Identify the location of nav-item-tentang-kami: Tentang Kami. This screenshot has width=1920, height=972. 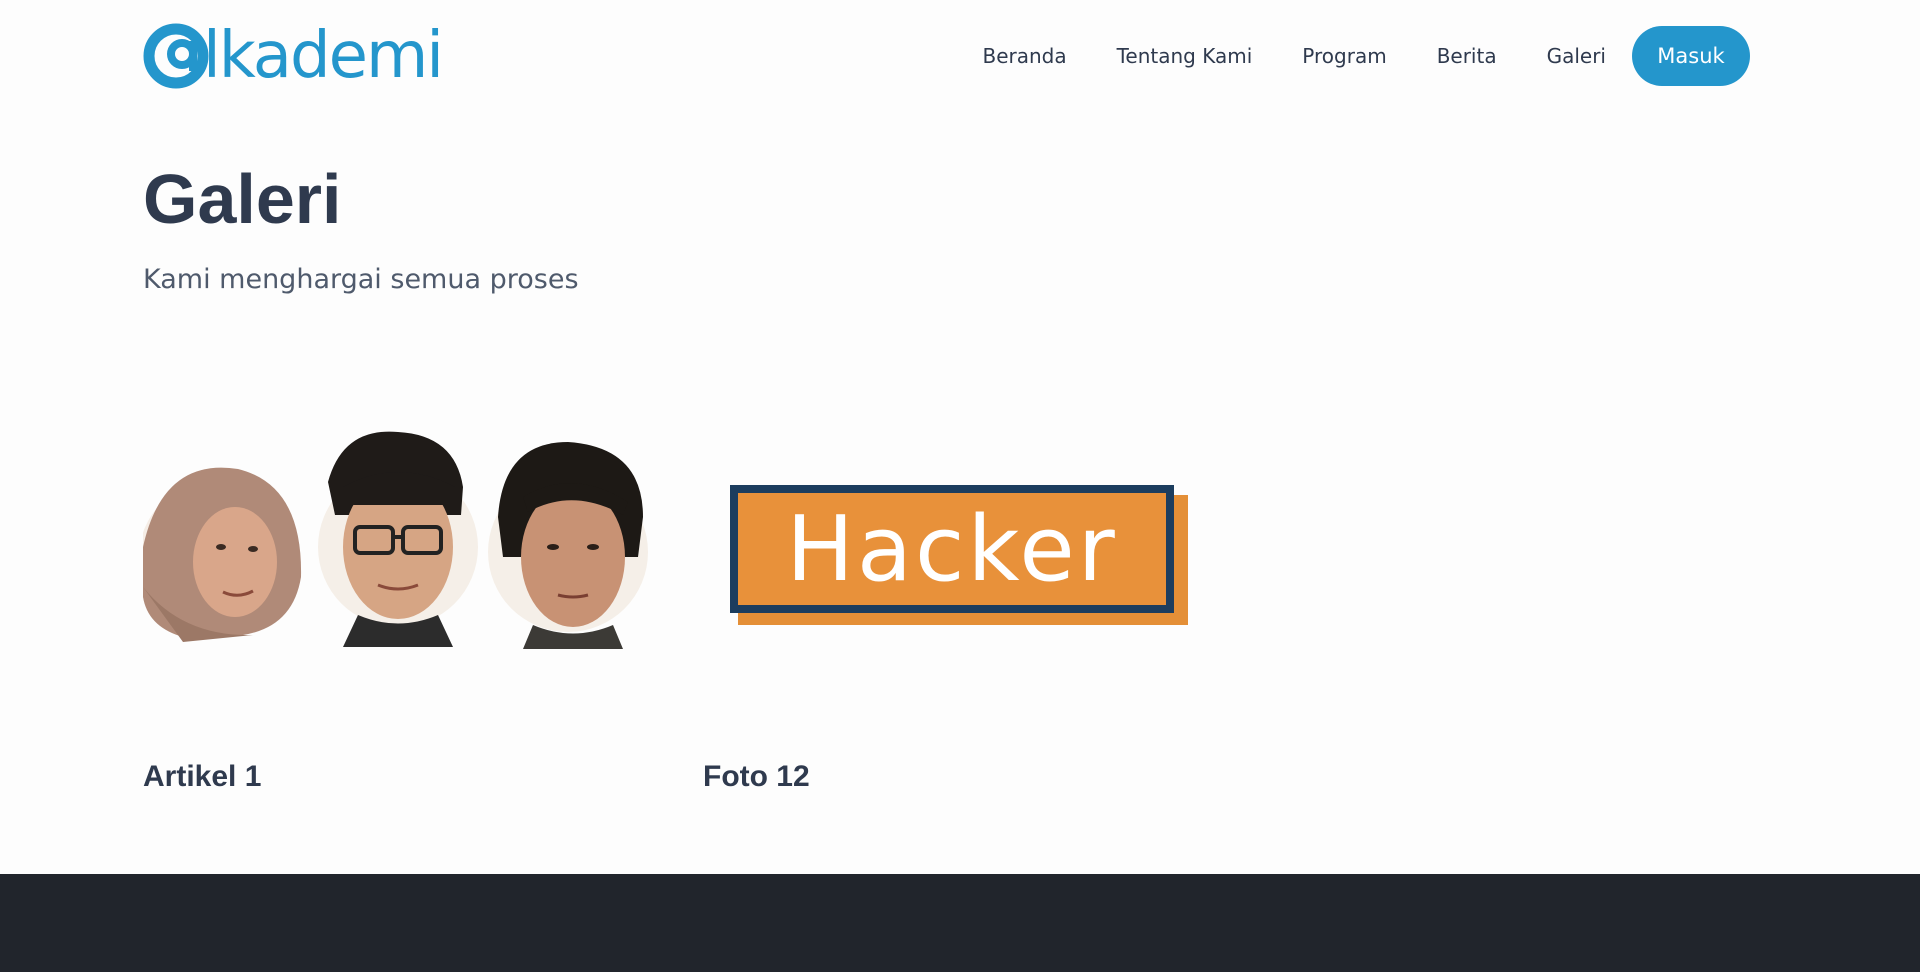
(1185, 56).